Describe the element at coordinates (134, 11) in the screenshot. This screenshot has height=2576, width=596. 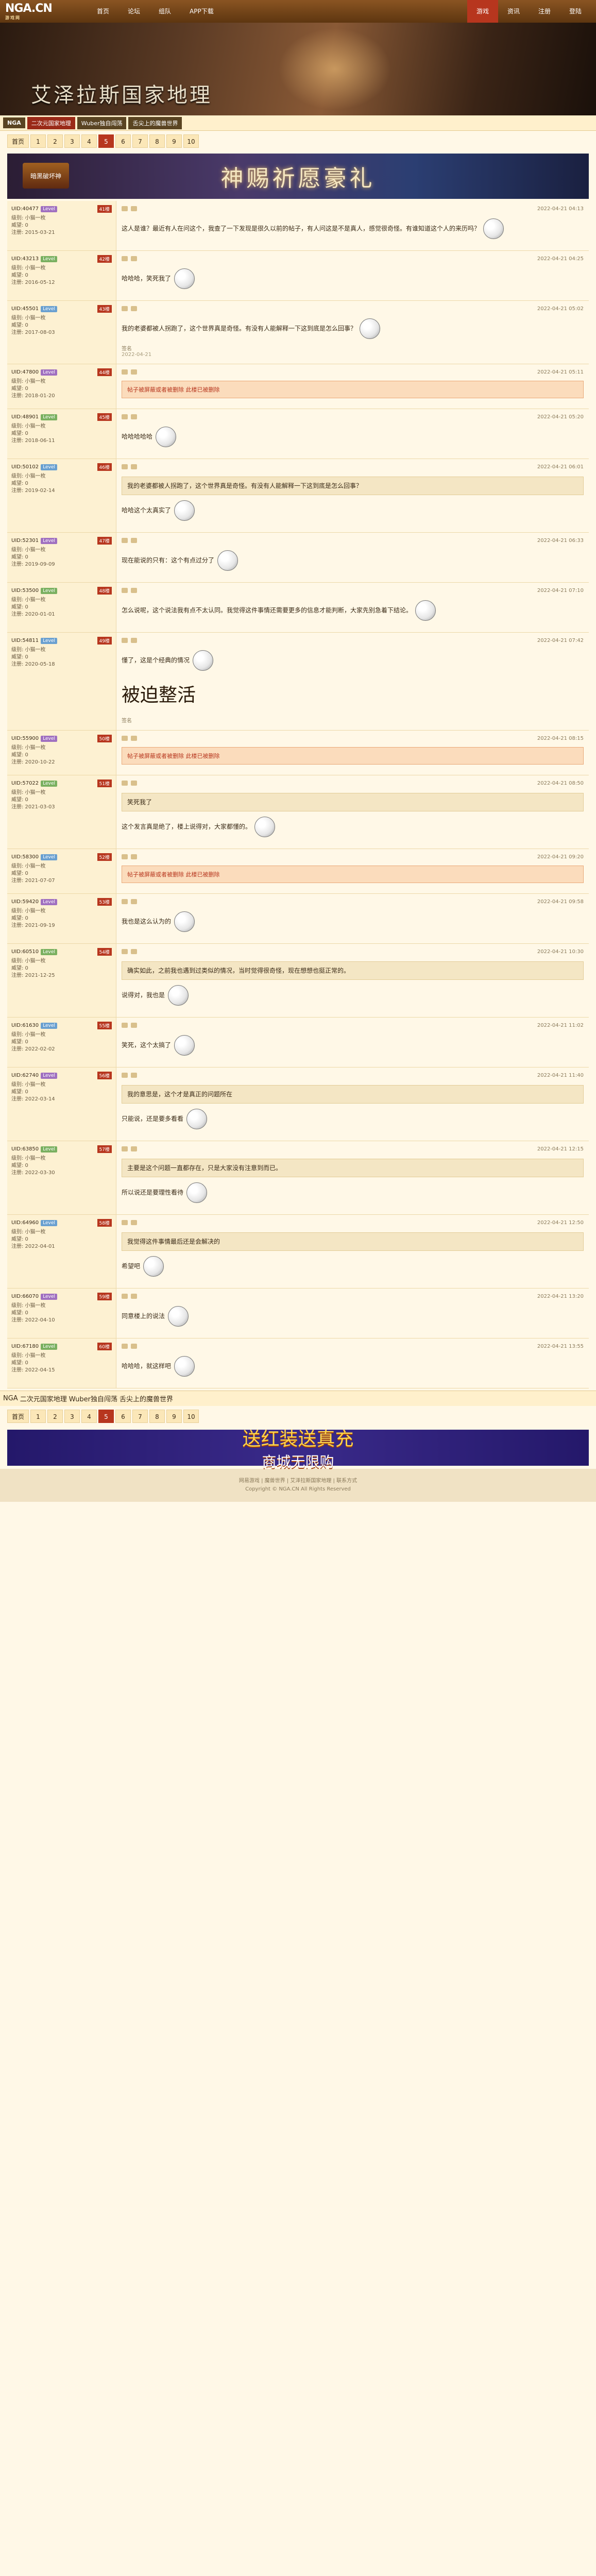
I see `nav-forum: 论坛` at that location.